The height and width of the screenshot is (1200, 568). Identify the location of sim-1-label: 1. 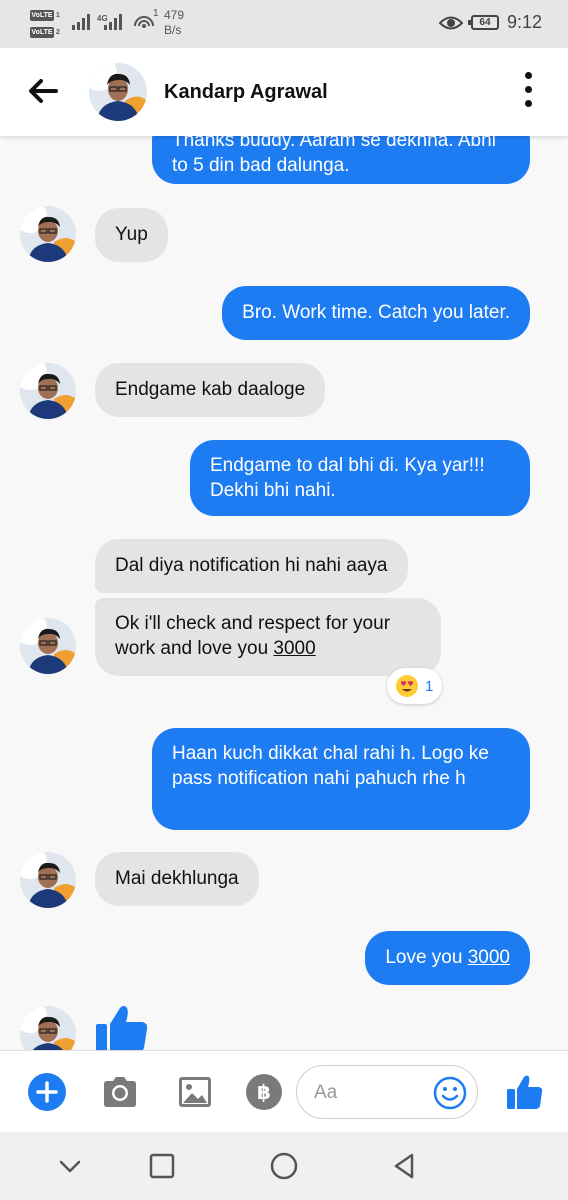
(58, 15).